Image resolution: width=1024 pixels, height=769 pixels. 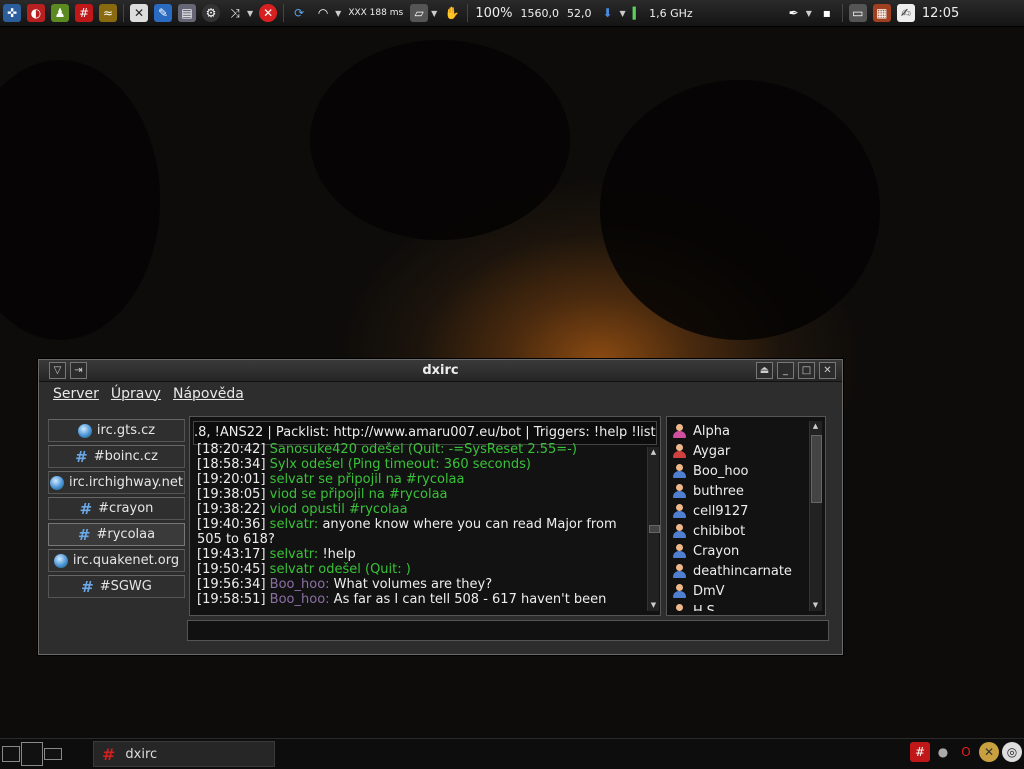 I want to click on storage-icon: ▤, so click(x=187, y=13).